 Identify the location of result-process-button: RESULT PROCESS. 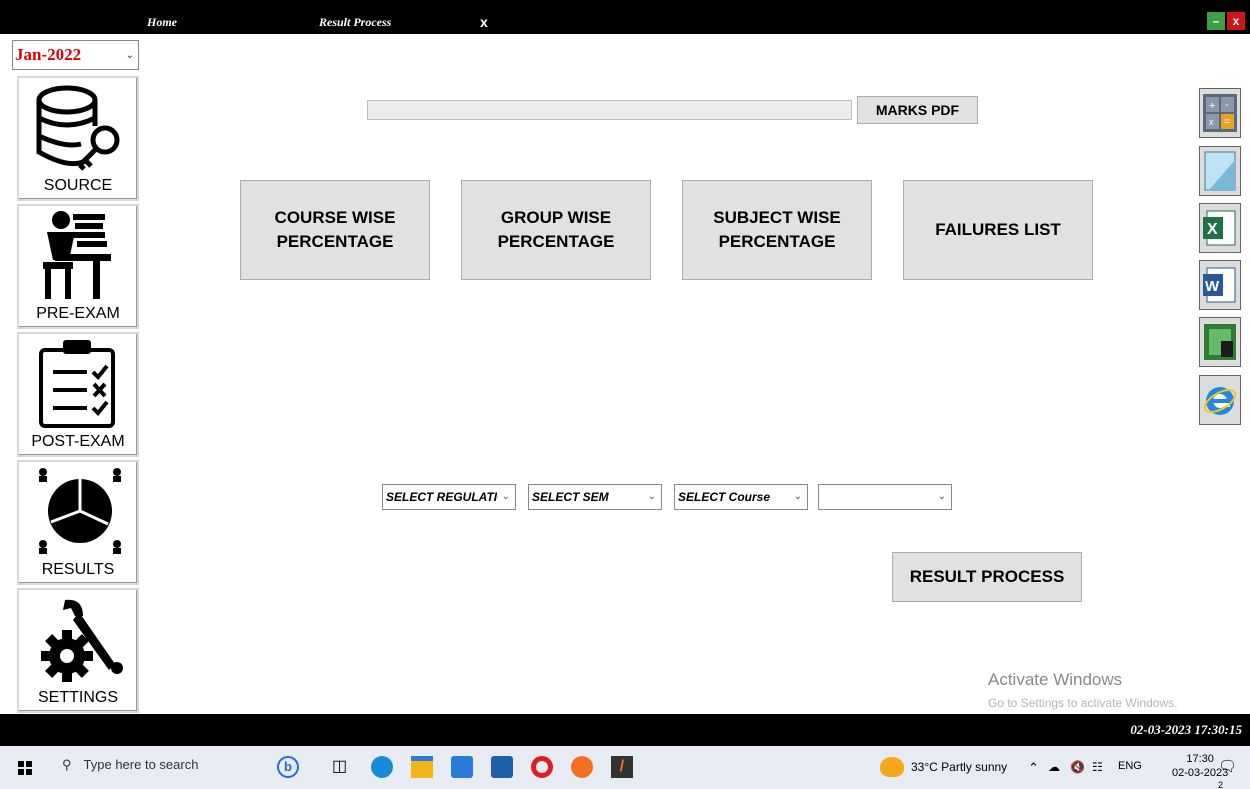
(987, 577).